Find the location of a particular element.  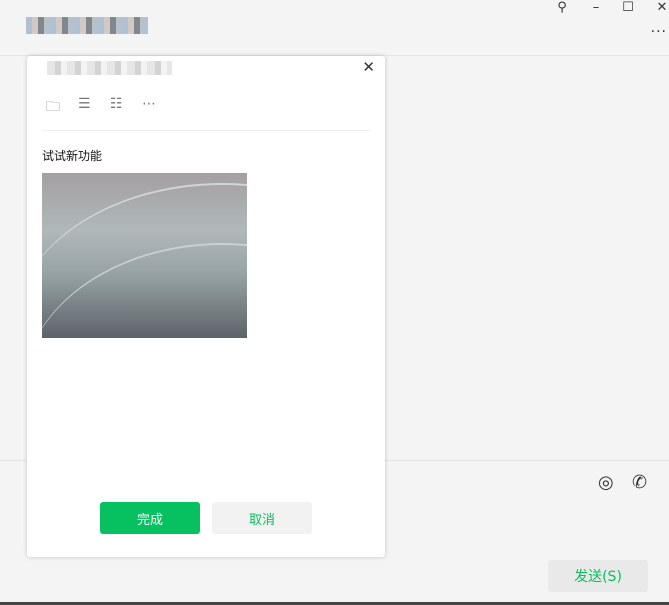

dialog-title-blurred is located at coordinates (109, 68).